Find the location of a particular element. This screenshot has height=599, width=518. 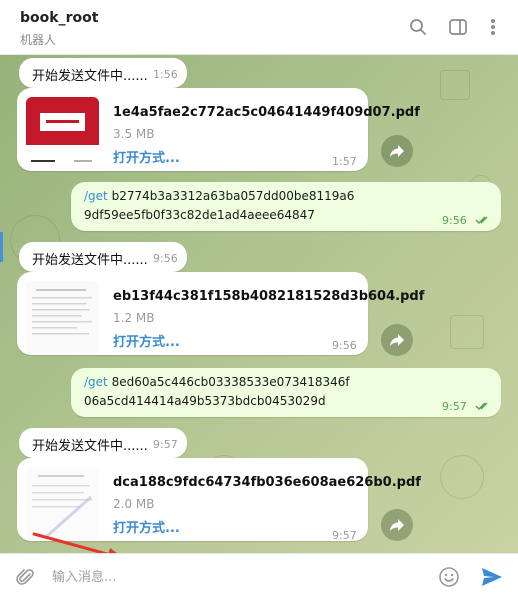

message-bubble: 开始发送文件中...... 9:57 is located at coordinates (103, 443).